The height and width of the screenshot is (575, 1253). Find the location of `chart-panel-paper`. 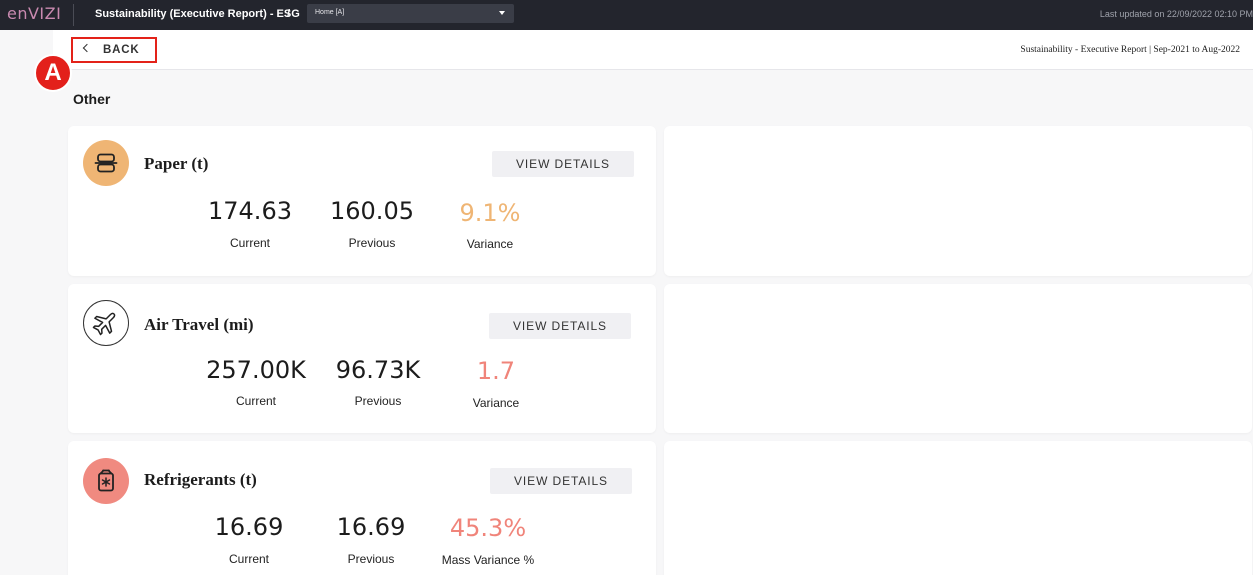

chart-panel-paper is located at coordinates (958, 201).